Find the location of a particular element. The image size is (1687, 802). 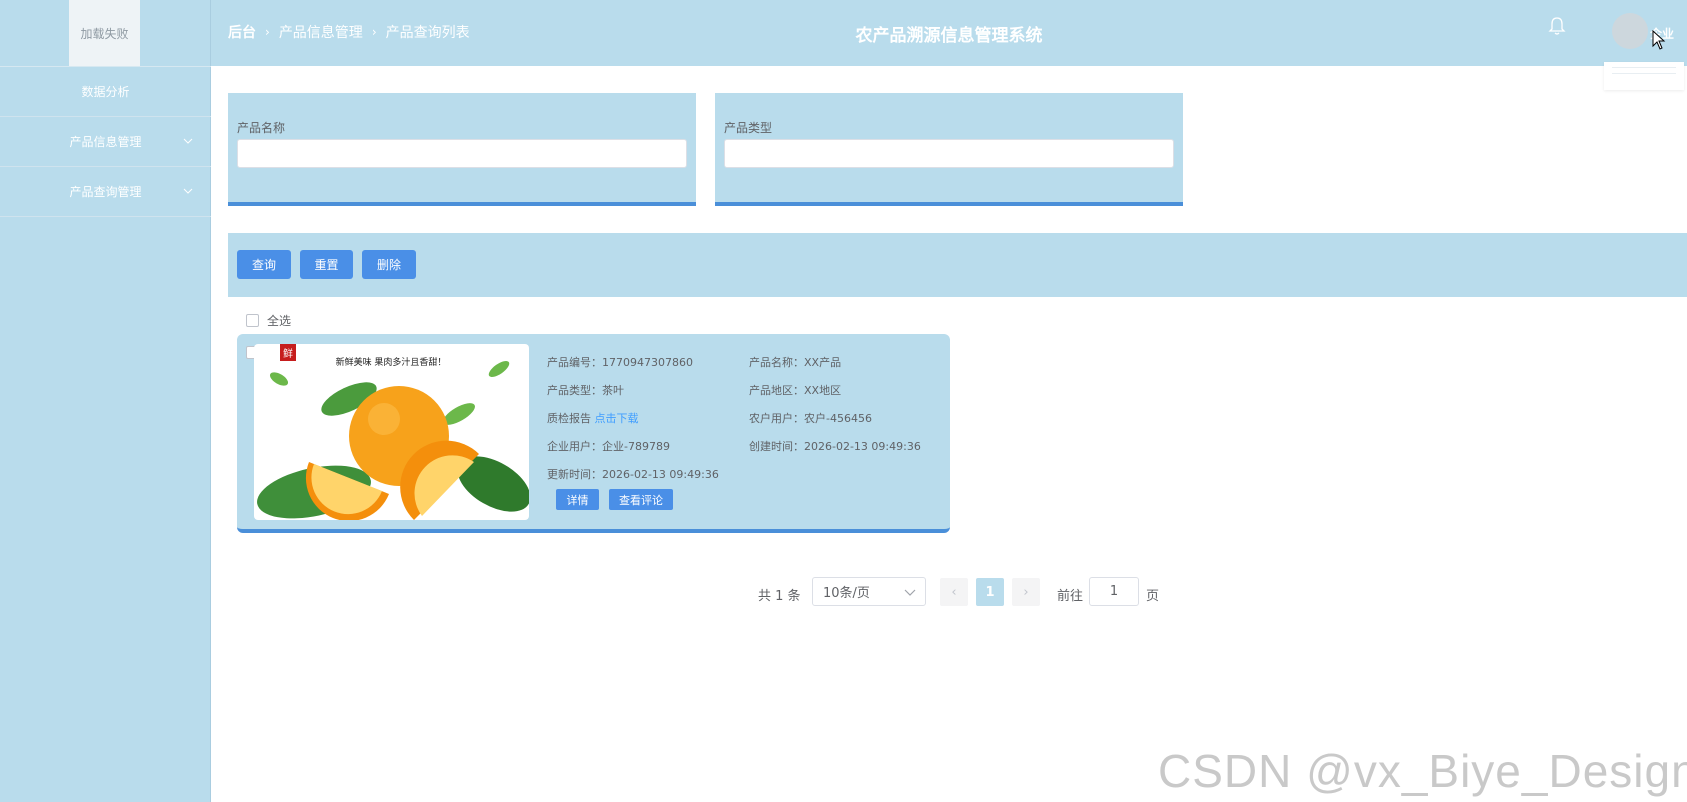

select-all: 全选 is located at coordinates (268, 320).